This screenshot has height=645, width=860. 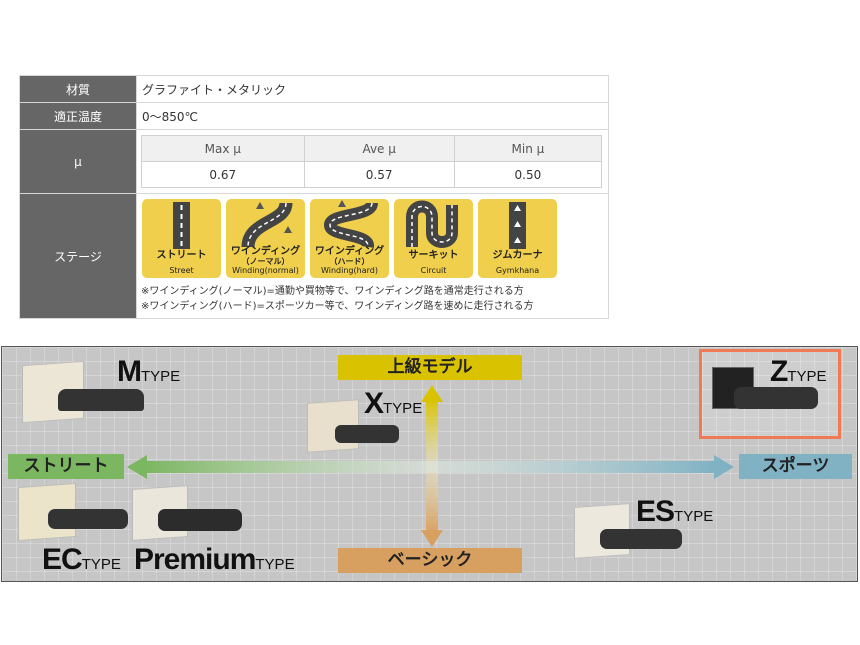 I want to click on premium-type-label: PremiumTYPE, so click(x=214, y=559).